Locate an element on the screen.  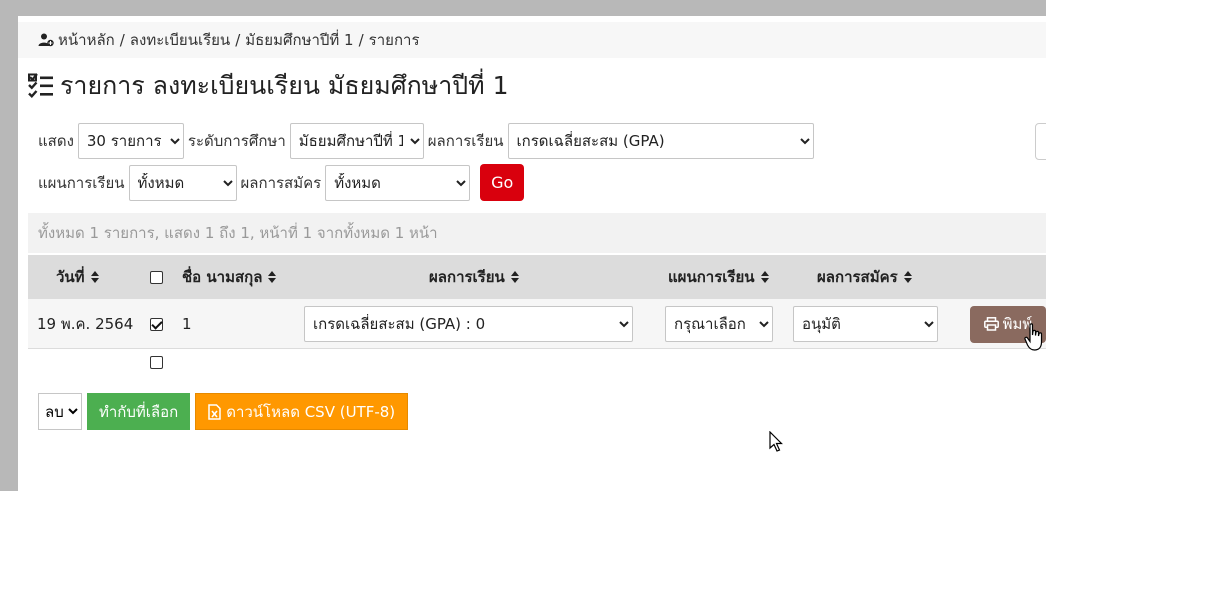
bulk-actions: ลบ ทำกับที่เลือก ดาวน์โหลด CSV (UTF-8) is located at coordinates (223, 411).